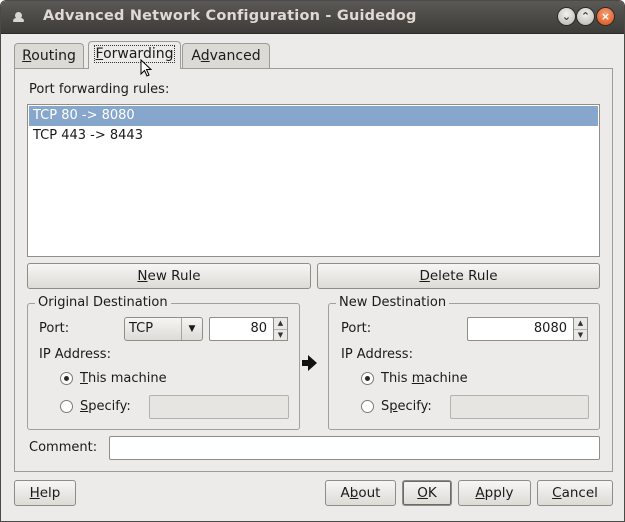 This screenshot has width=625, height=522. I want to click on original-this-machine-label: This machine, so click(123, 378).